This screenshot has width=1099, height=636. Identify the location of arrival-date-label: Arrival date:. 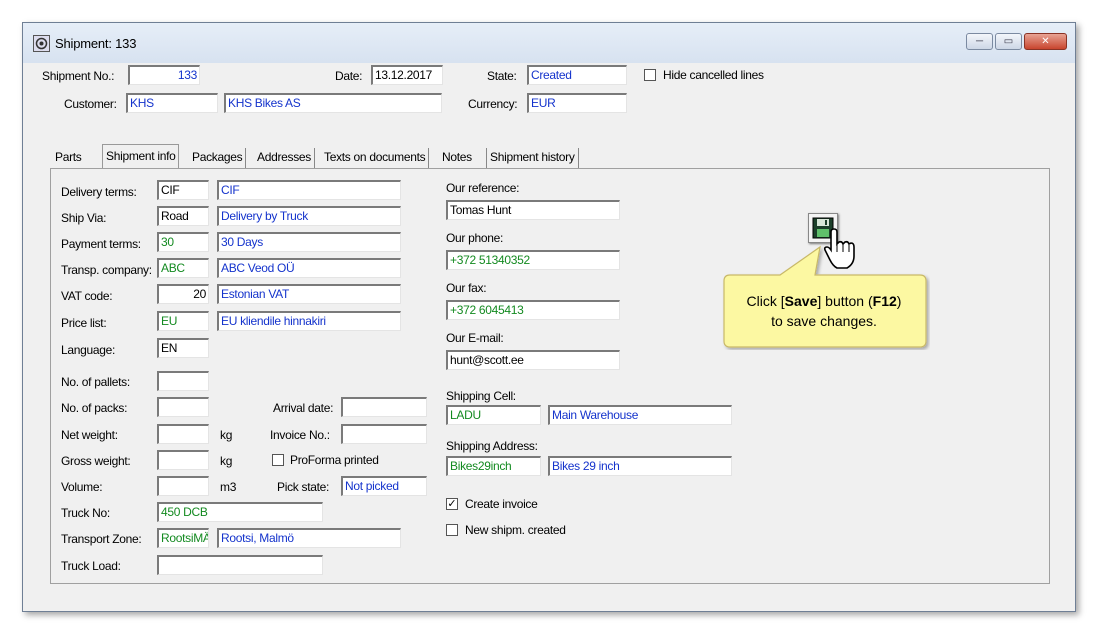
(303, 408).